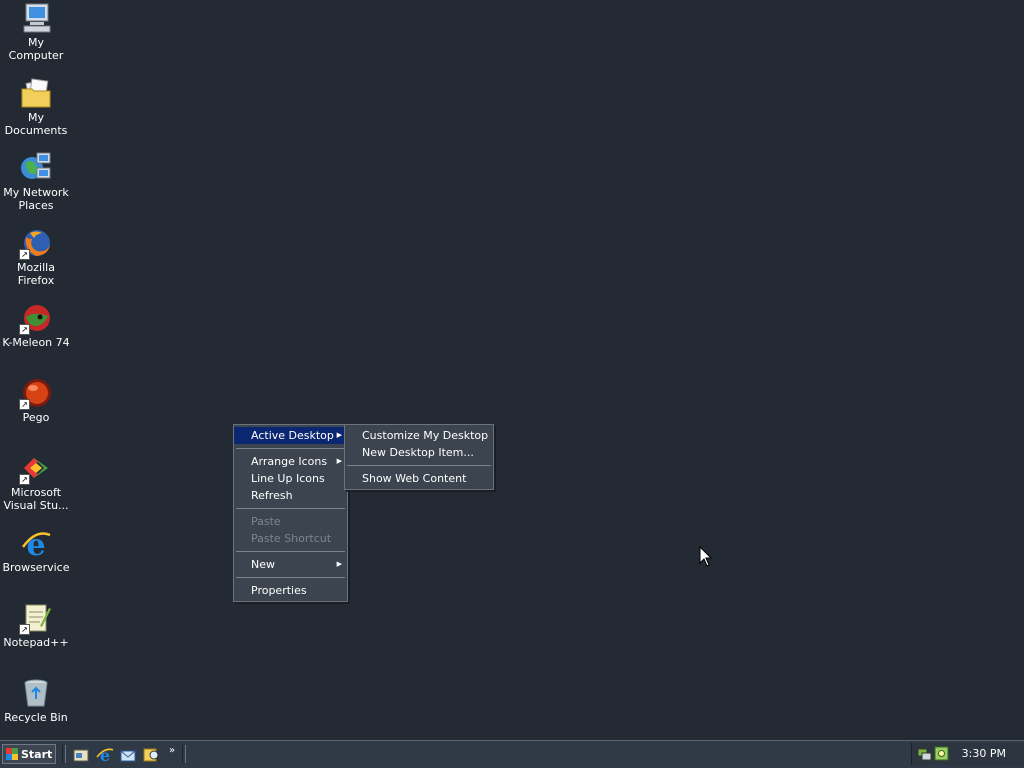  I want to click on desktop-icon-pego: ↗ Pego, so click(36, 400).